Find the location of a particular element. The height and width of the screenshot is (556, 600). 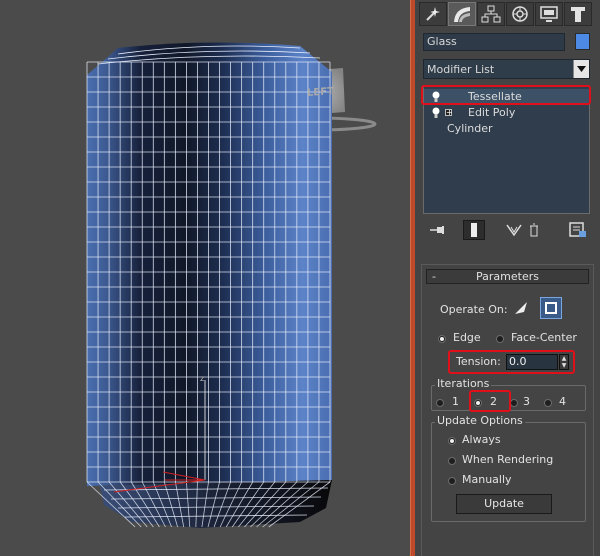

tab-create is located at coordinates (433, 14).